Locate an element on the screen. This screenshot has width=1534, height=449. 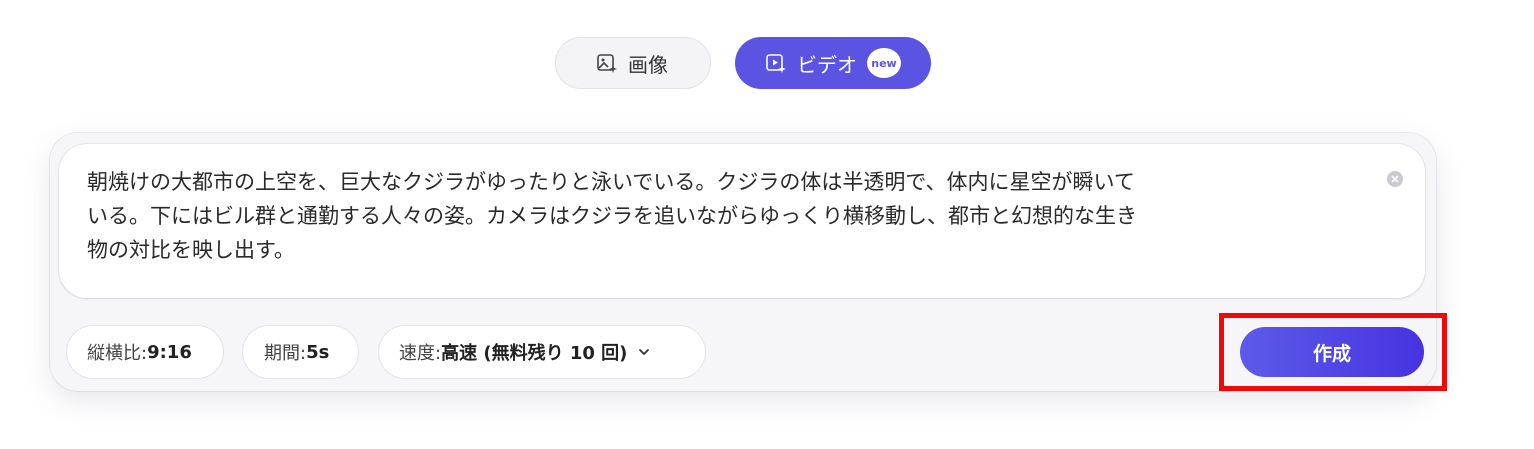
speed-value: 高速 (無料残り 10 回) is located at coordinates (534, 353).